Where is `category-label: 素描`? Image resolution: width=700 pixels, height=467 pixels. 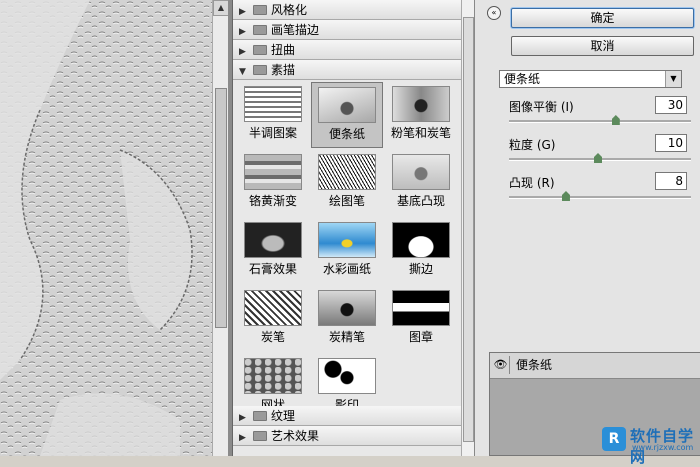
category-label: 素描 is located at coordinates (283, 70).